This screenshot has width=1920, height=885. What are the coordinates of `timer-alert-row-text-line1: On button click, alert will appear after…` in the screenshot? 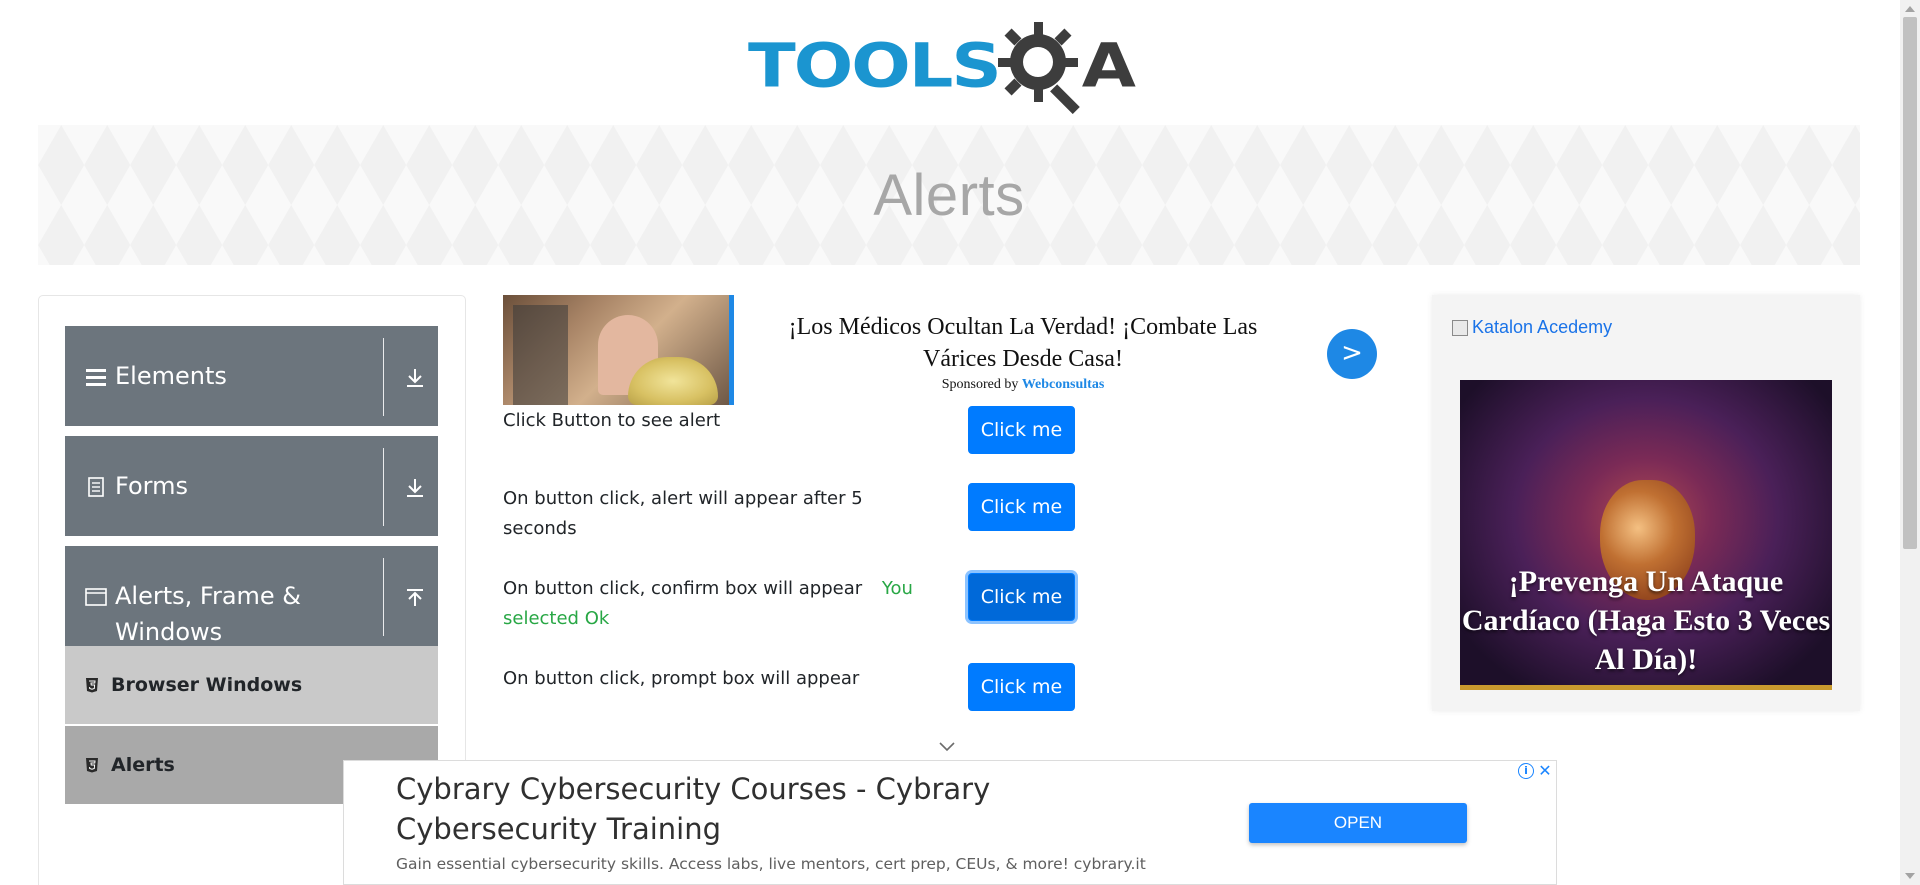 It's located at (683, 498).